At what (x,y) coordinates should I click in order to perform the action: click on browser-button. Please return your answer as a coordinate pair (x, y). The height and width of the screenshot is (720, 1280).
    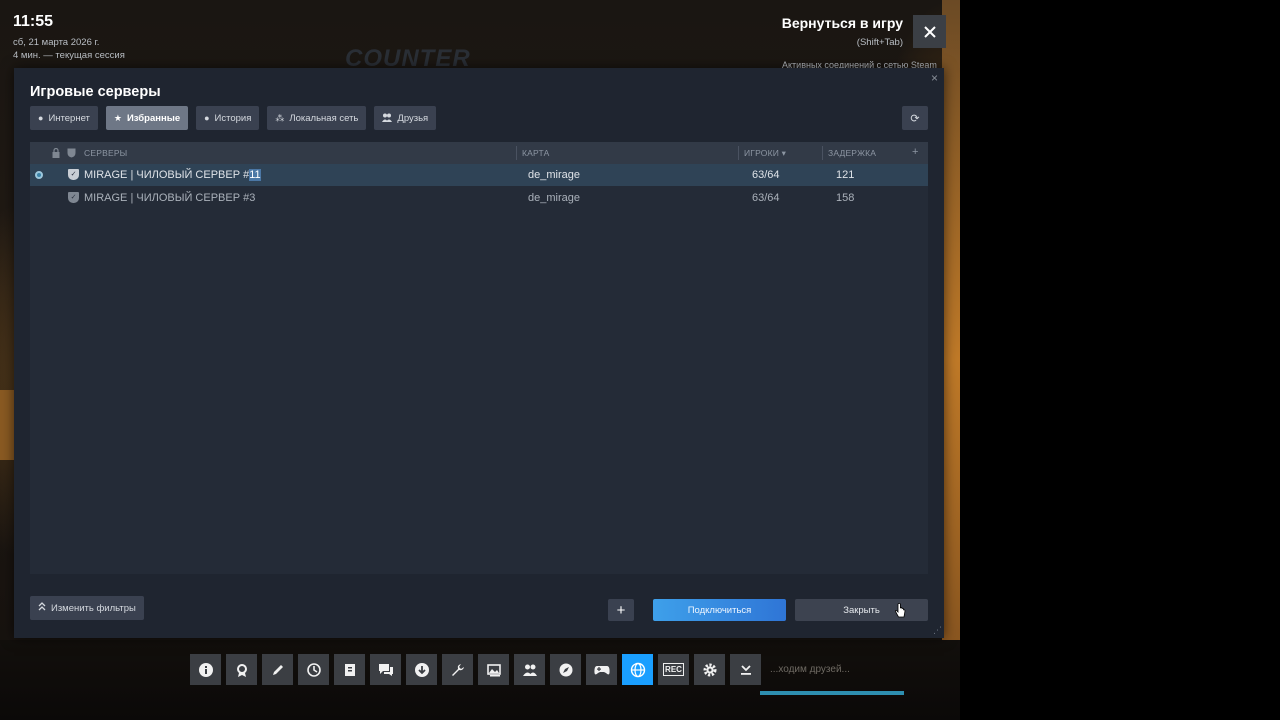
    Looking at the image, I should click on (565, 669).